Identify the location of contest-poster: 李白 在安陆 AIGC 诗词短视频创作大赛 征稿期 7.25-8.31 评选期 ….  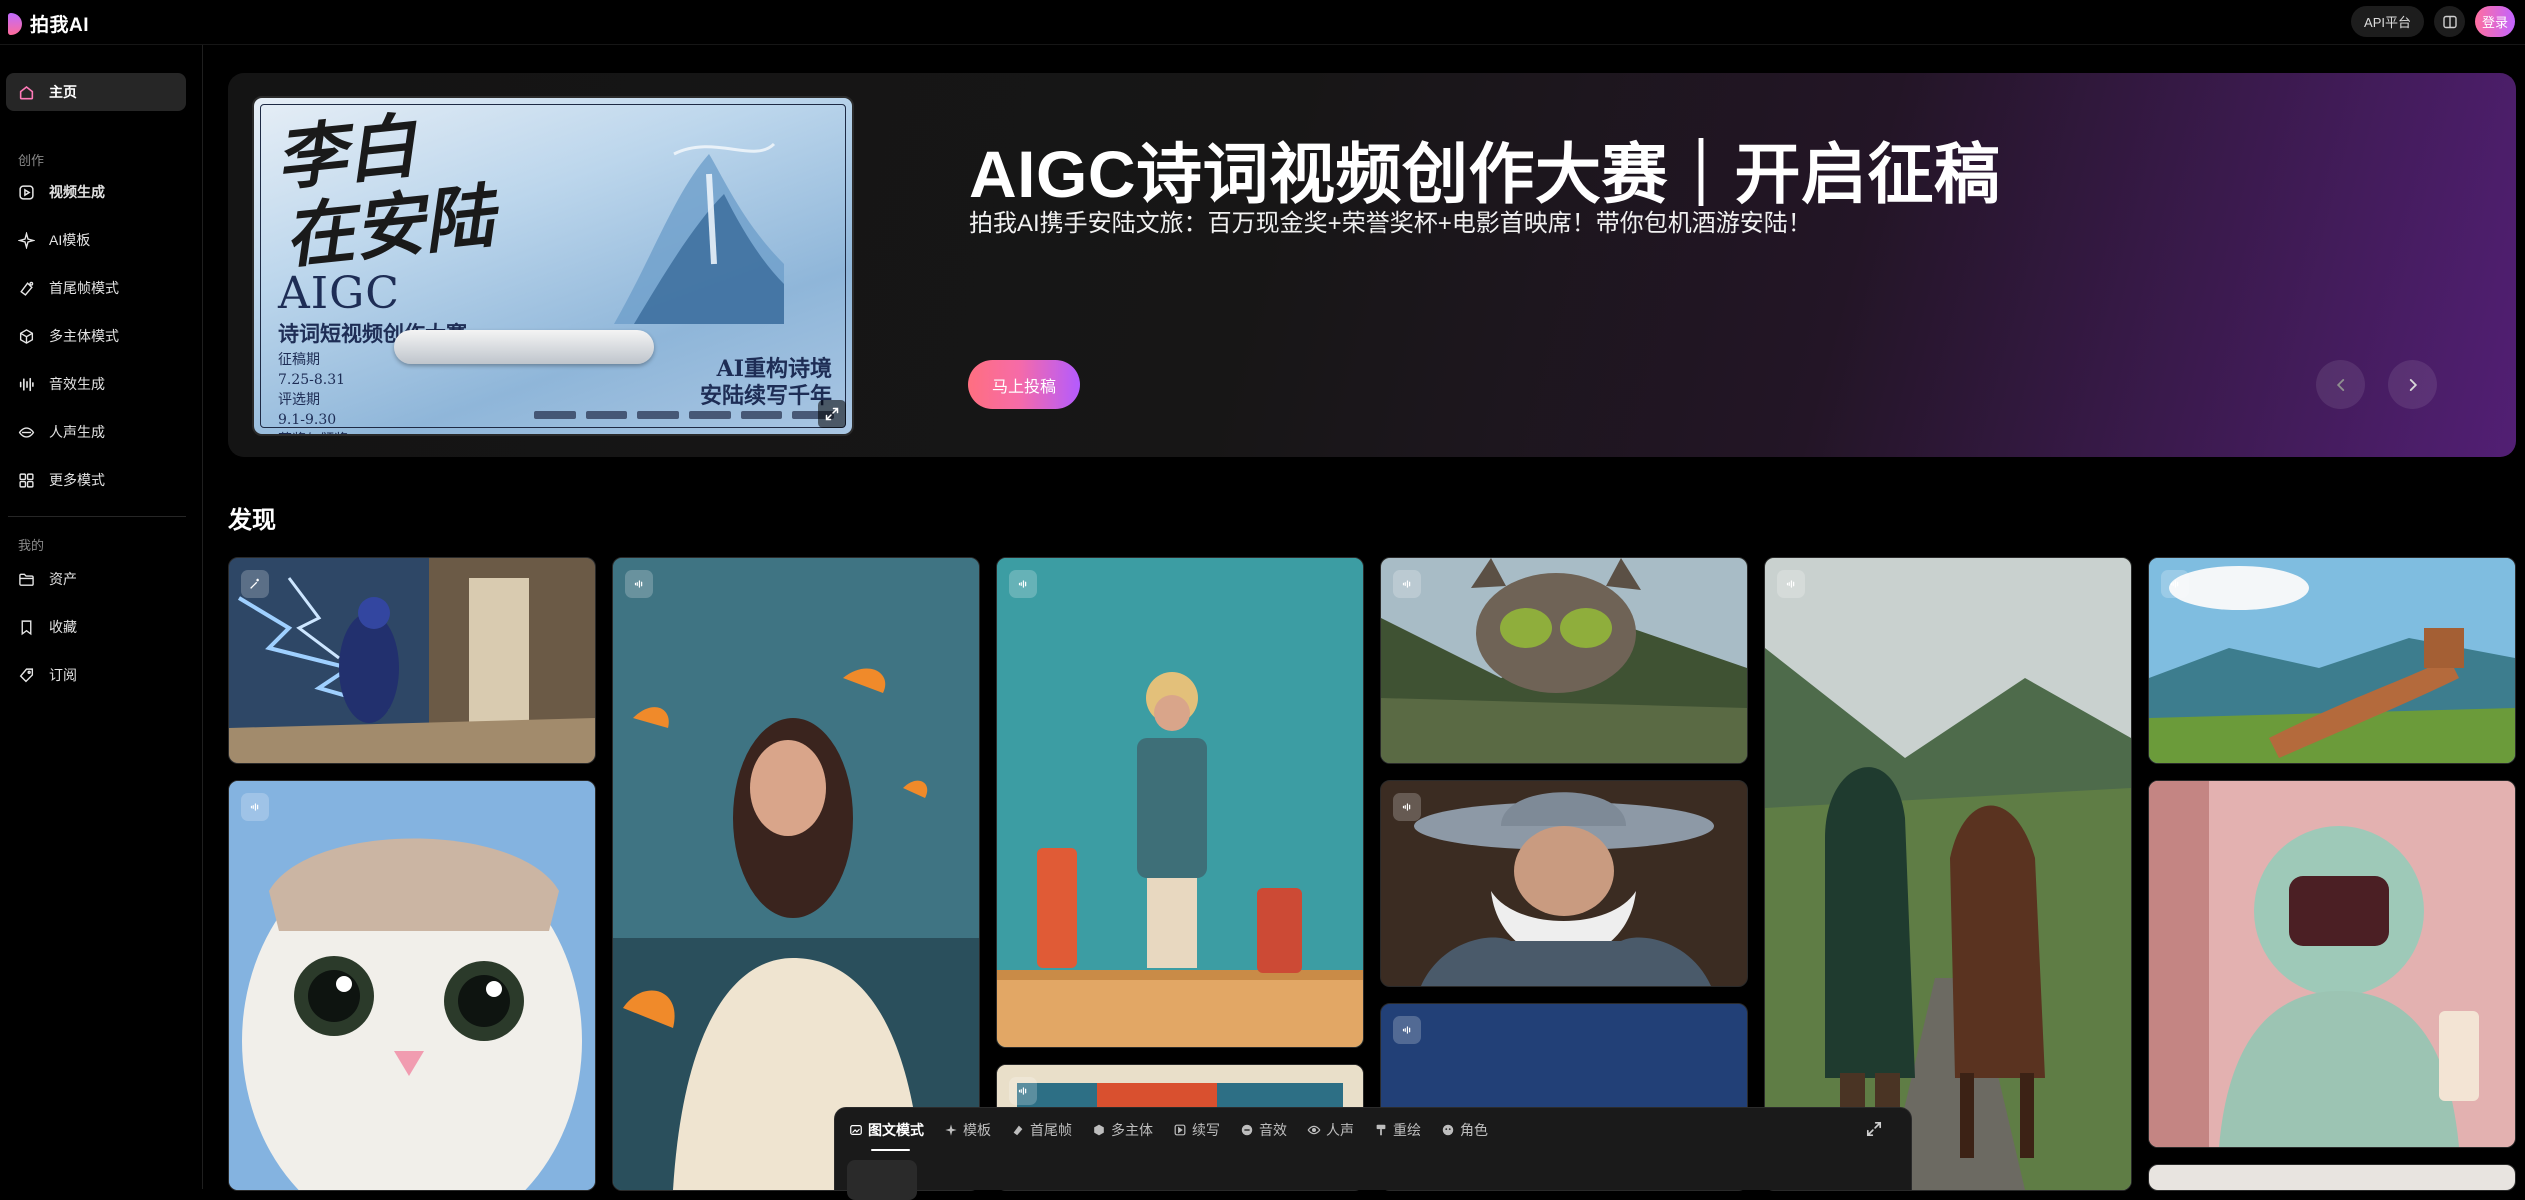
(553, 266).